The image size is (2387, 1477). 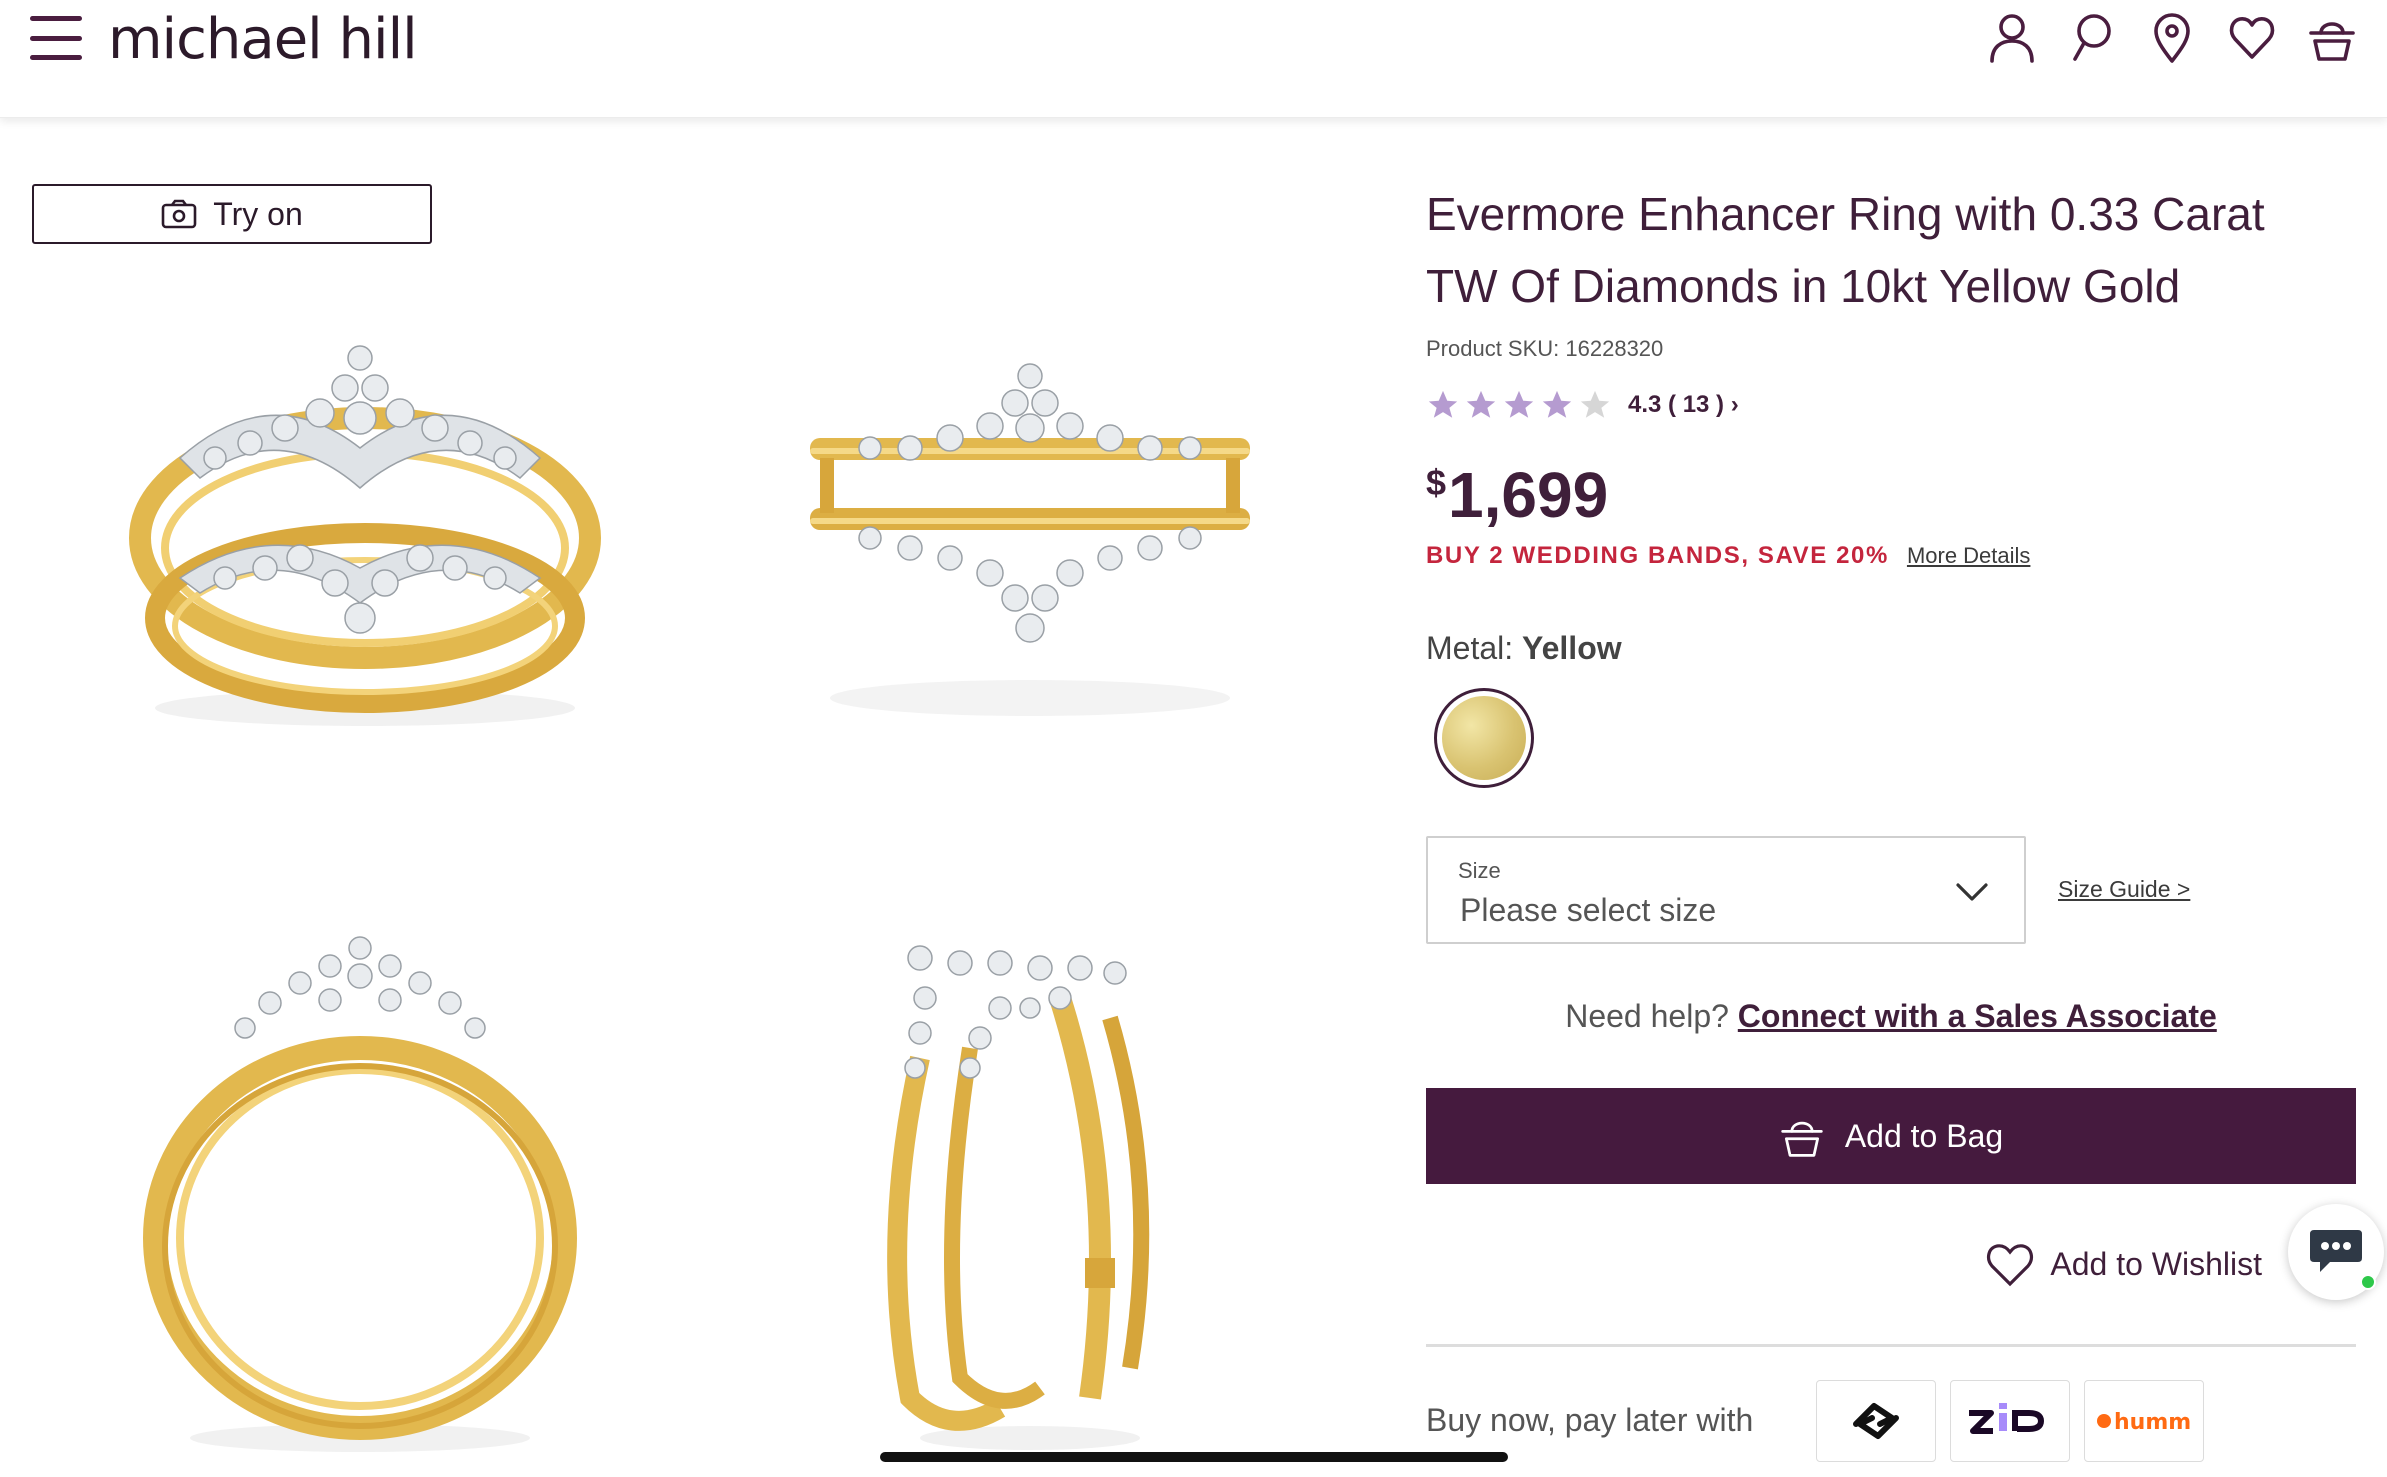 I want to click on svg-text: humm, so click(x=2152, y=1422).